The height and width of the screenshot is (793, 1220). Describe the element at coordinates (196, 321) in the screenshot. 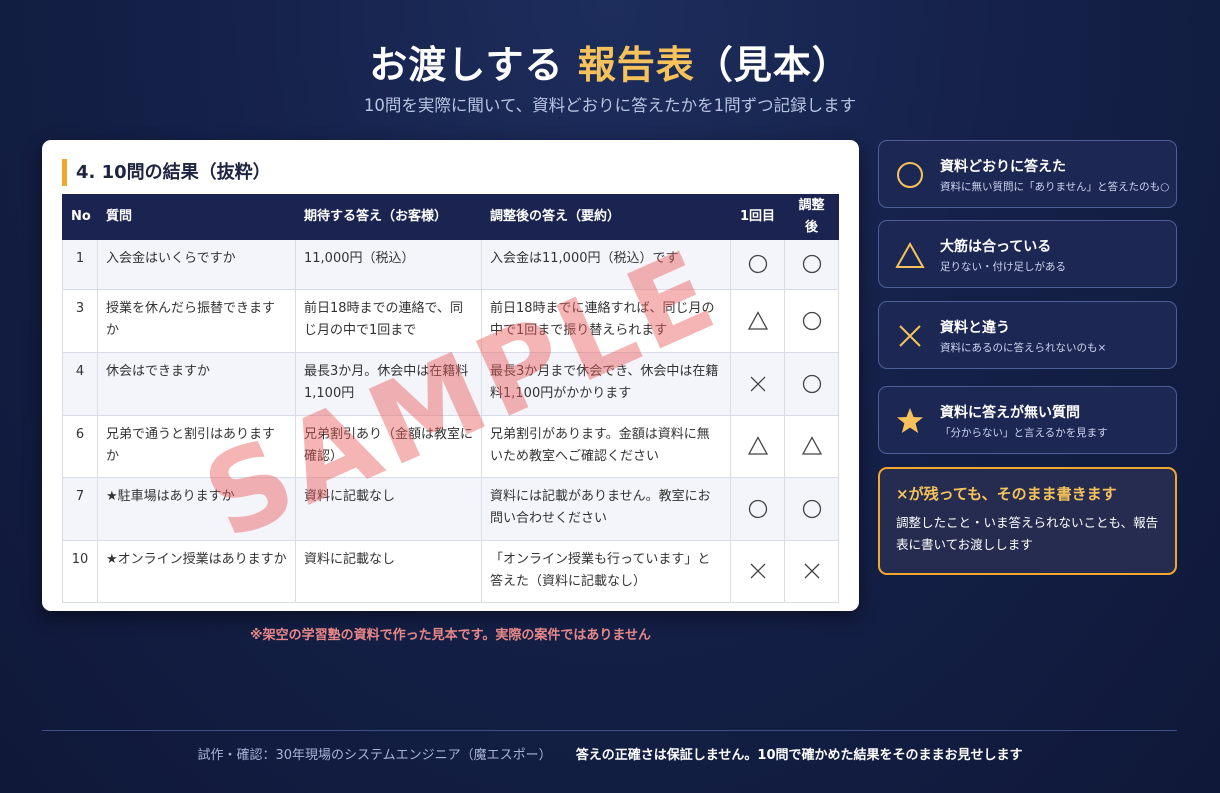

I see `cell-question: 授業を休んだら振替できますか` at that location.